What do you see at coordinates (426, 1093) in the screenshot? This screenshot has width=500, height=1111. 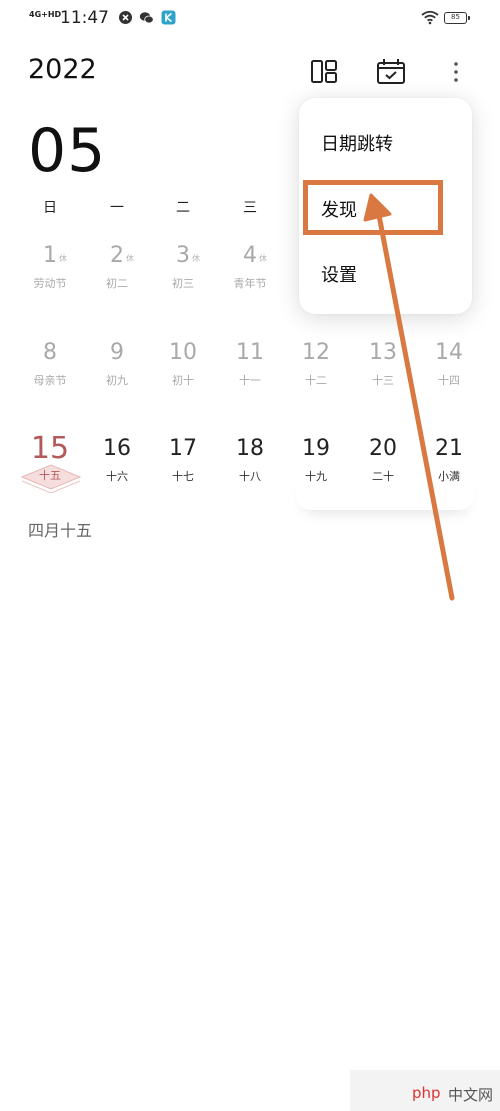 I see `watermark-logo: php` at bounding box center [426, 1093].